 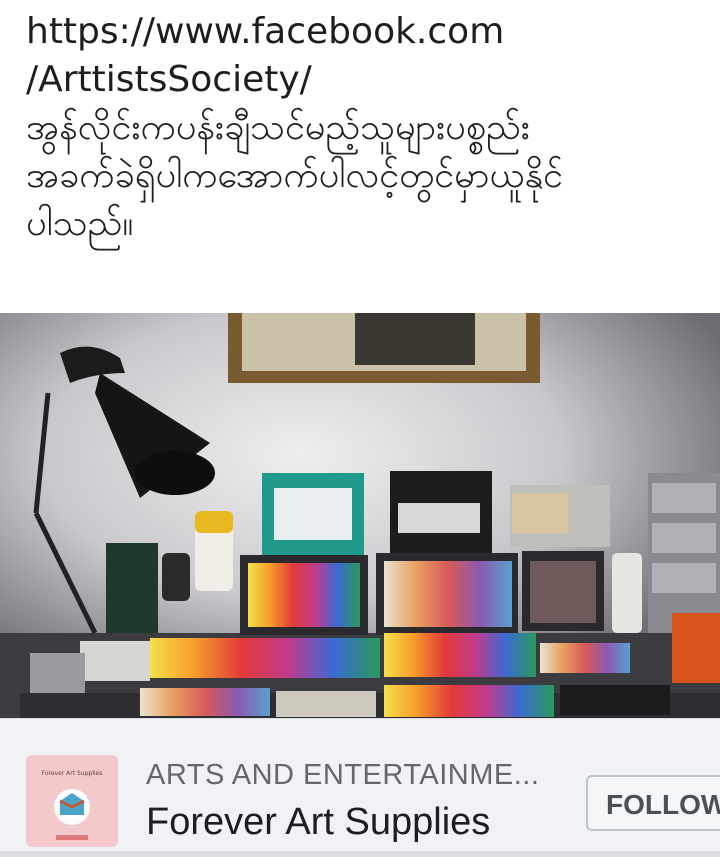 I want to click on post-line-url-1: https://www.facebook.com, so click(x=366, y=32).